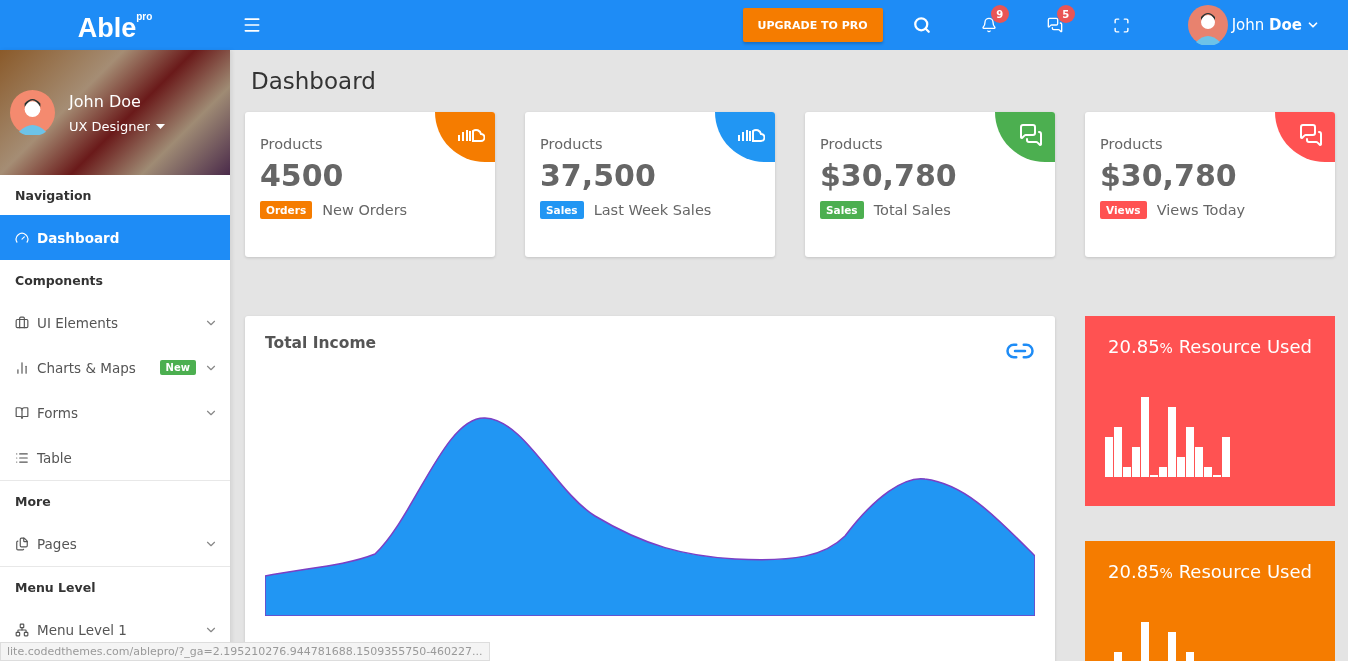 The height and width of the screenshot is (661, 1348). Describe the element at coordinates (144, 16) in the screenshot. I see `logo-superscript: pro` at that location.